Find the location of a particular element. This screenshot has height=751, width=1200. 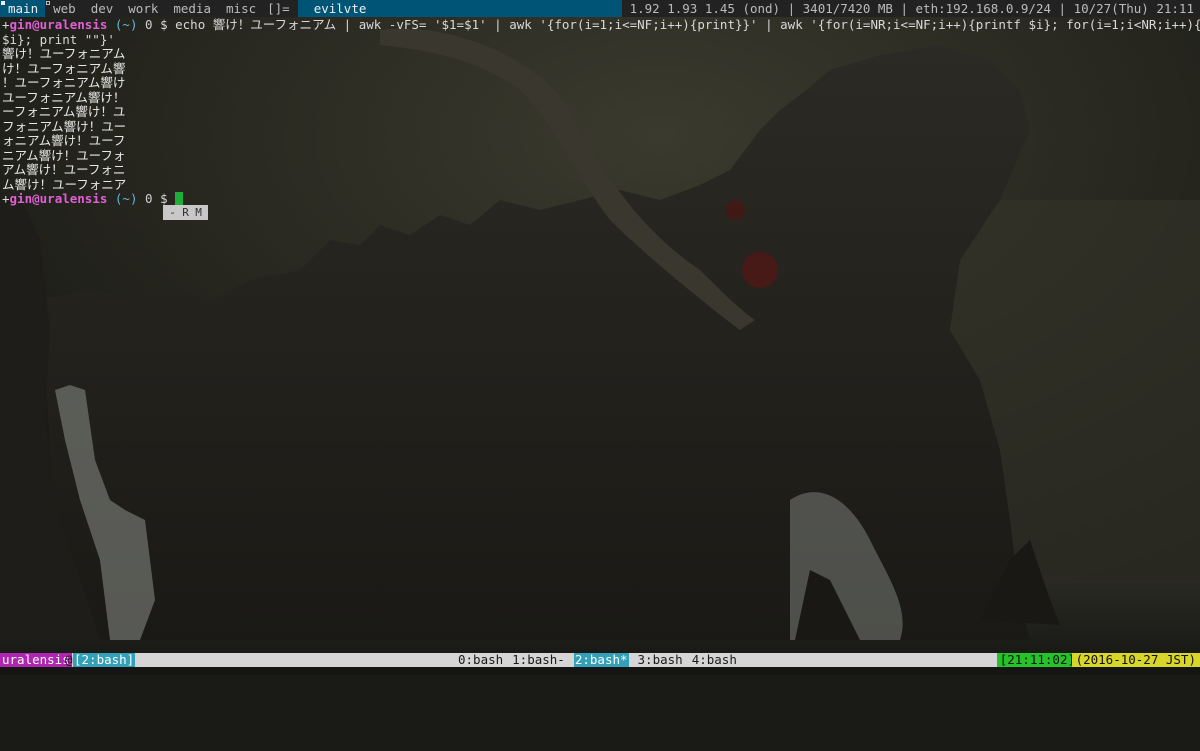

output-line: ユーフォニアム響け！ is located at coordinates (64, 97).